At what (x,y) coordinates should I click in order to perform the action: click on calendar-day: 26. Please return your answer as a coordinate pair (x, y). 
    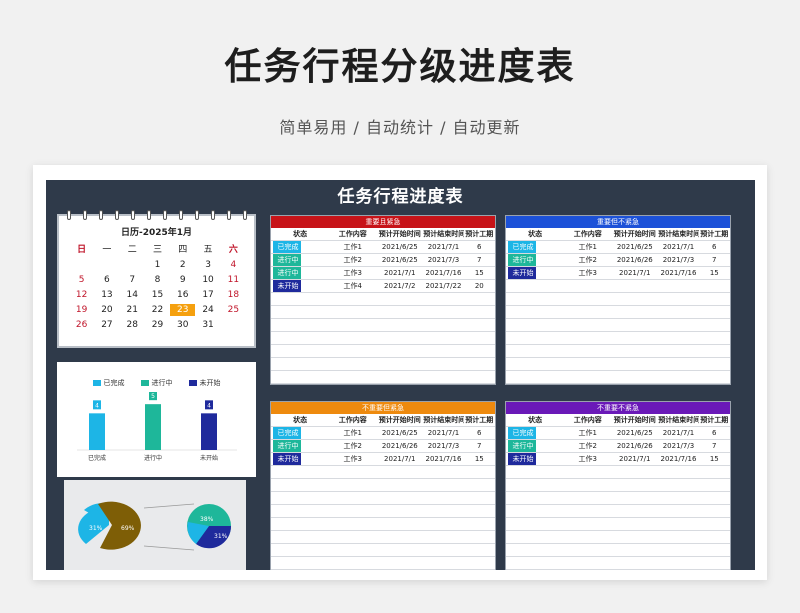
    Looking at the image, I should click on (81, 325).